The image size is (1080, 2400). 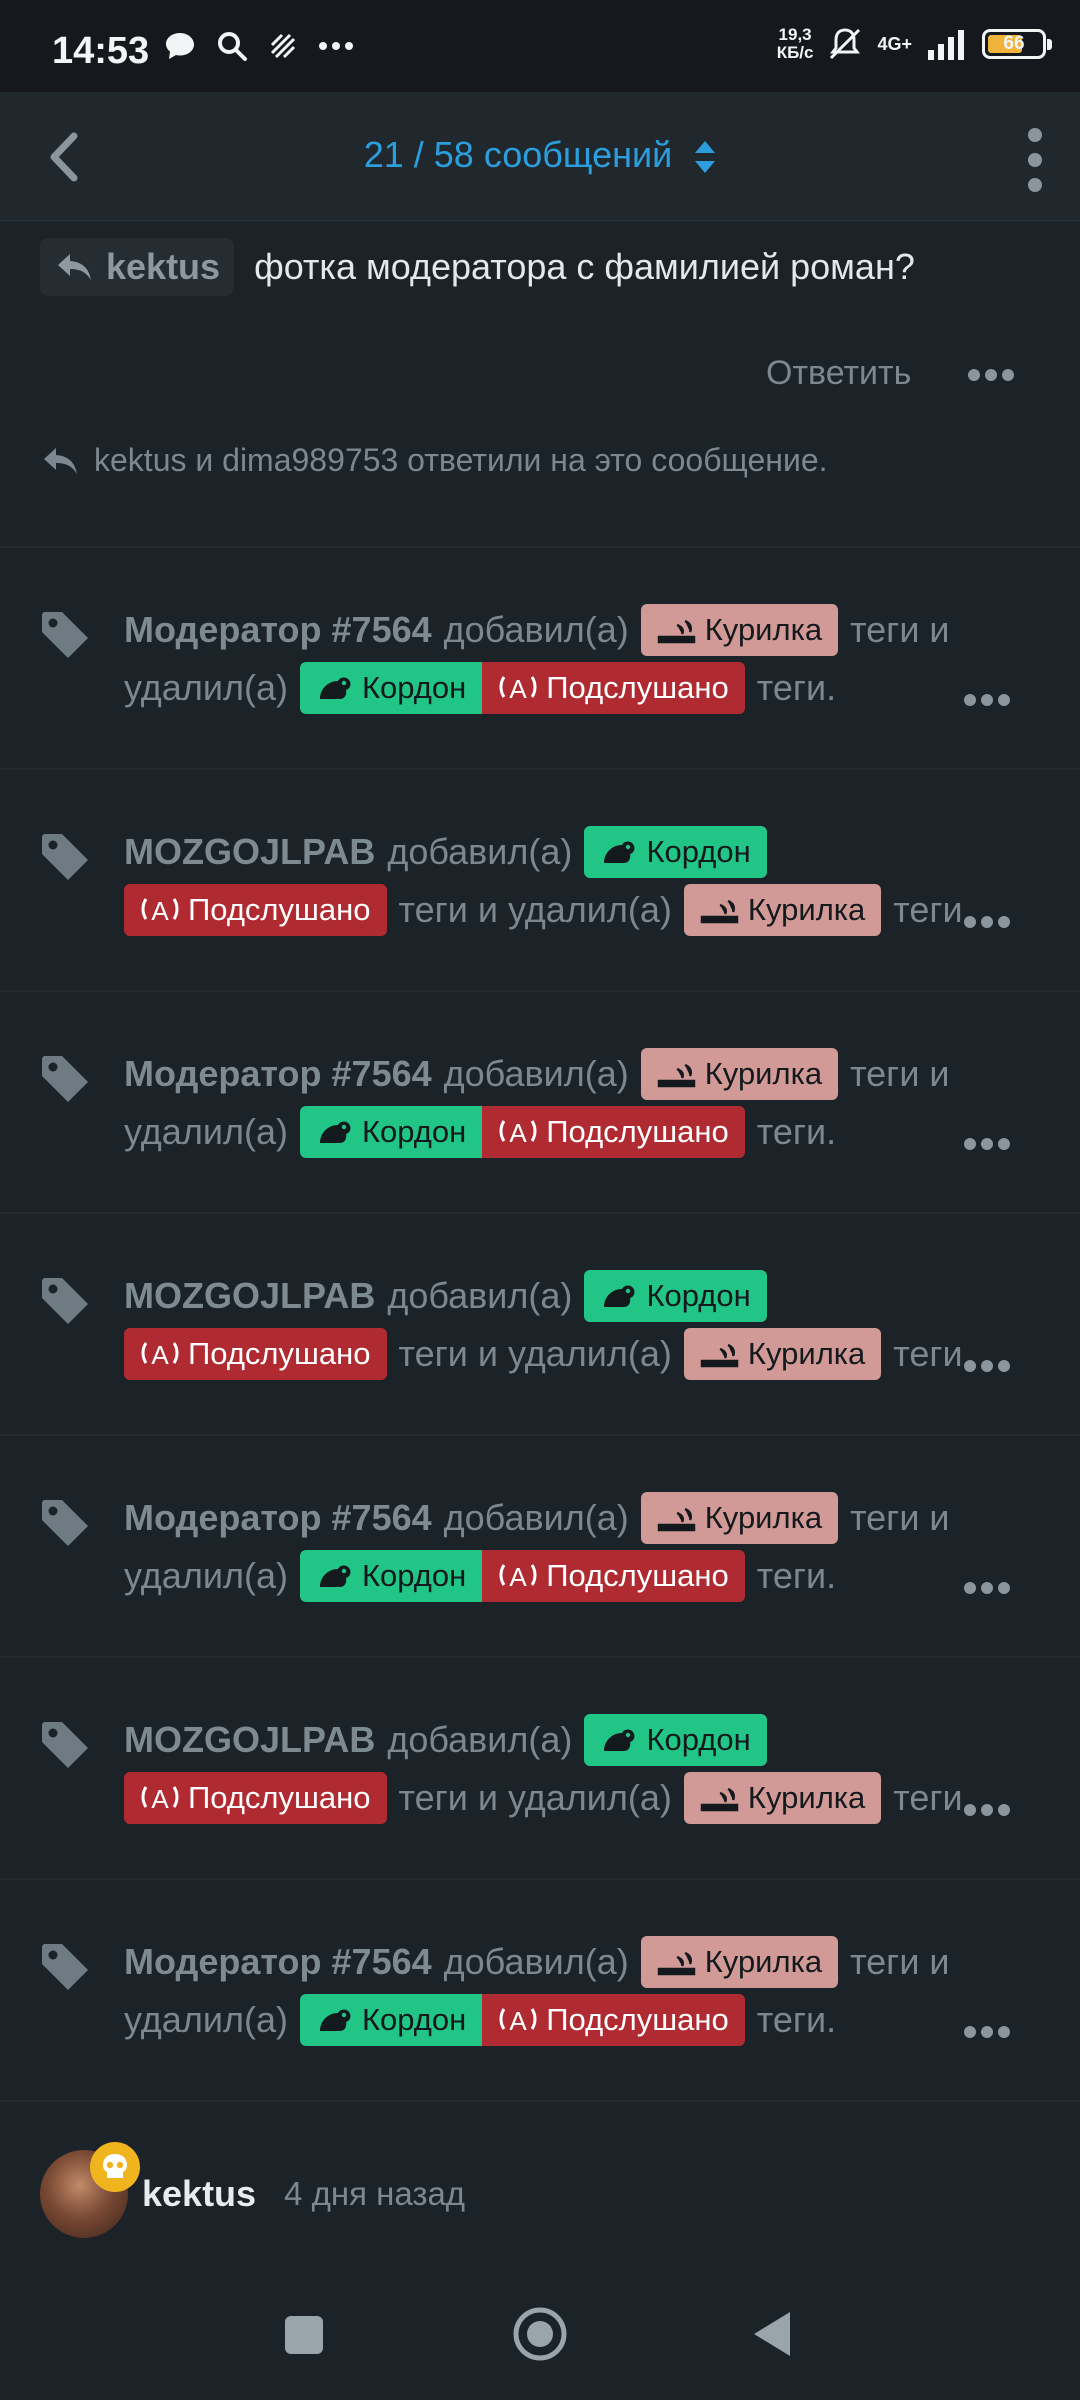 I want to click on status-time: 14:53, so click(x=101, y=51).